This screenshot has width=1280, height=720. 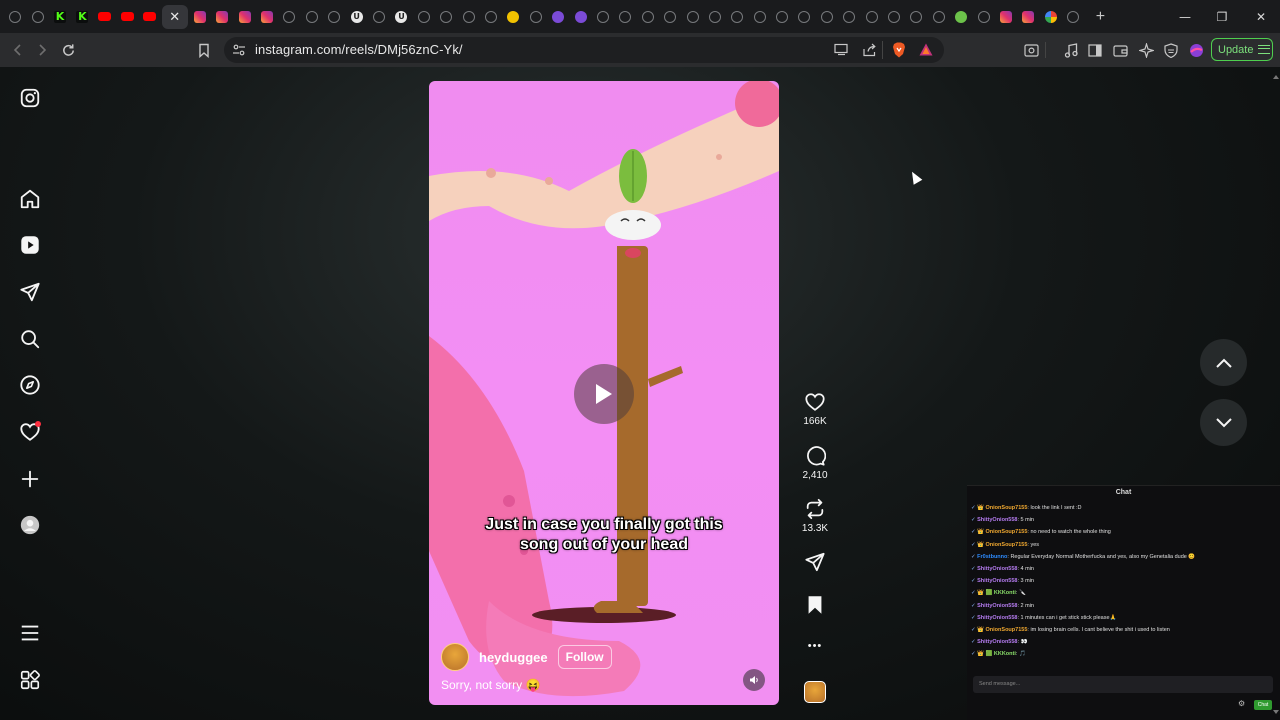 I want to click on next-reel-button, so click(x=1223, y=422).